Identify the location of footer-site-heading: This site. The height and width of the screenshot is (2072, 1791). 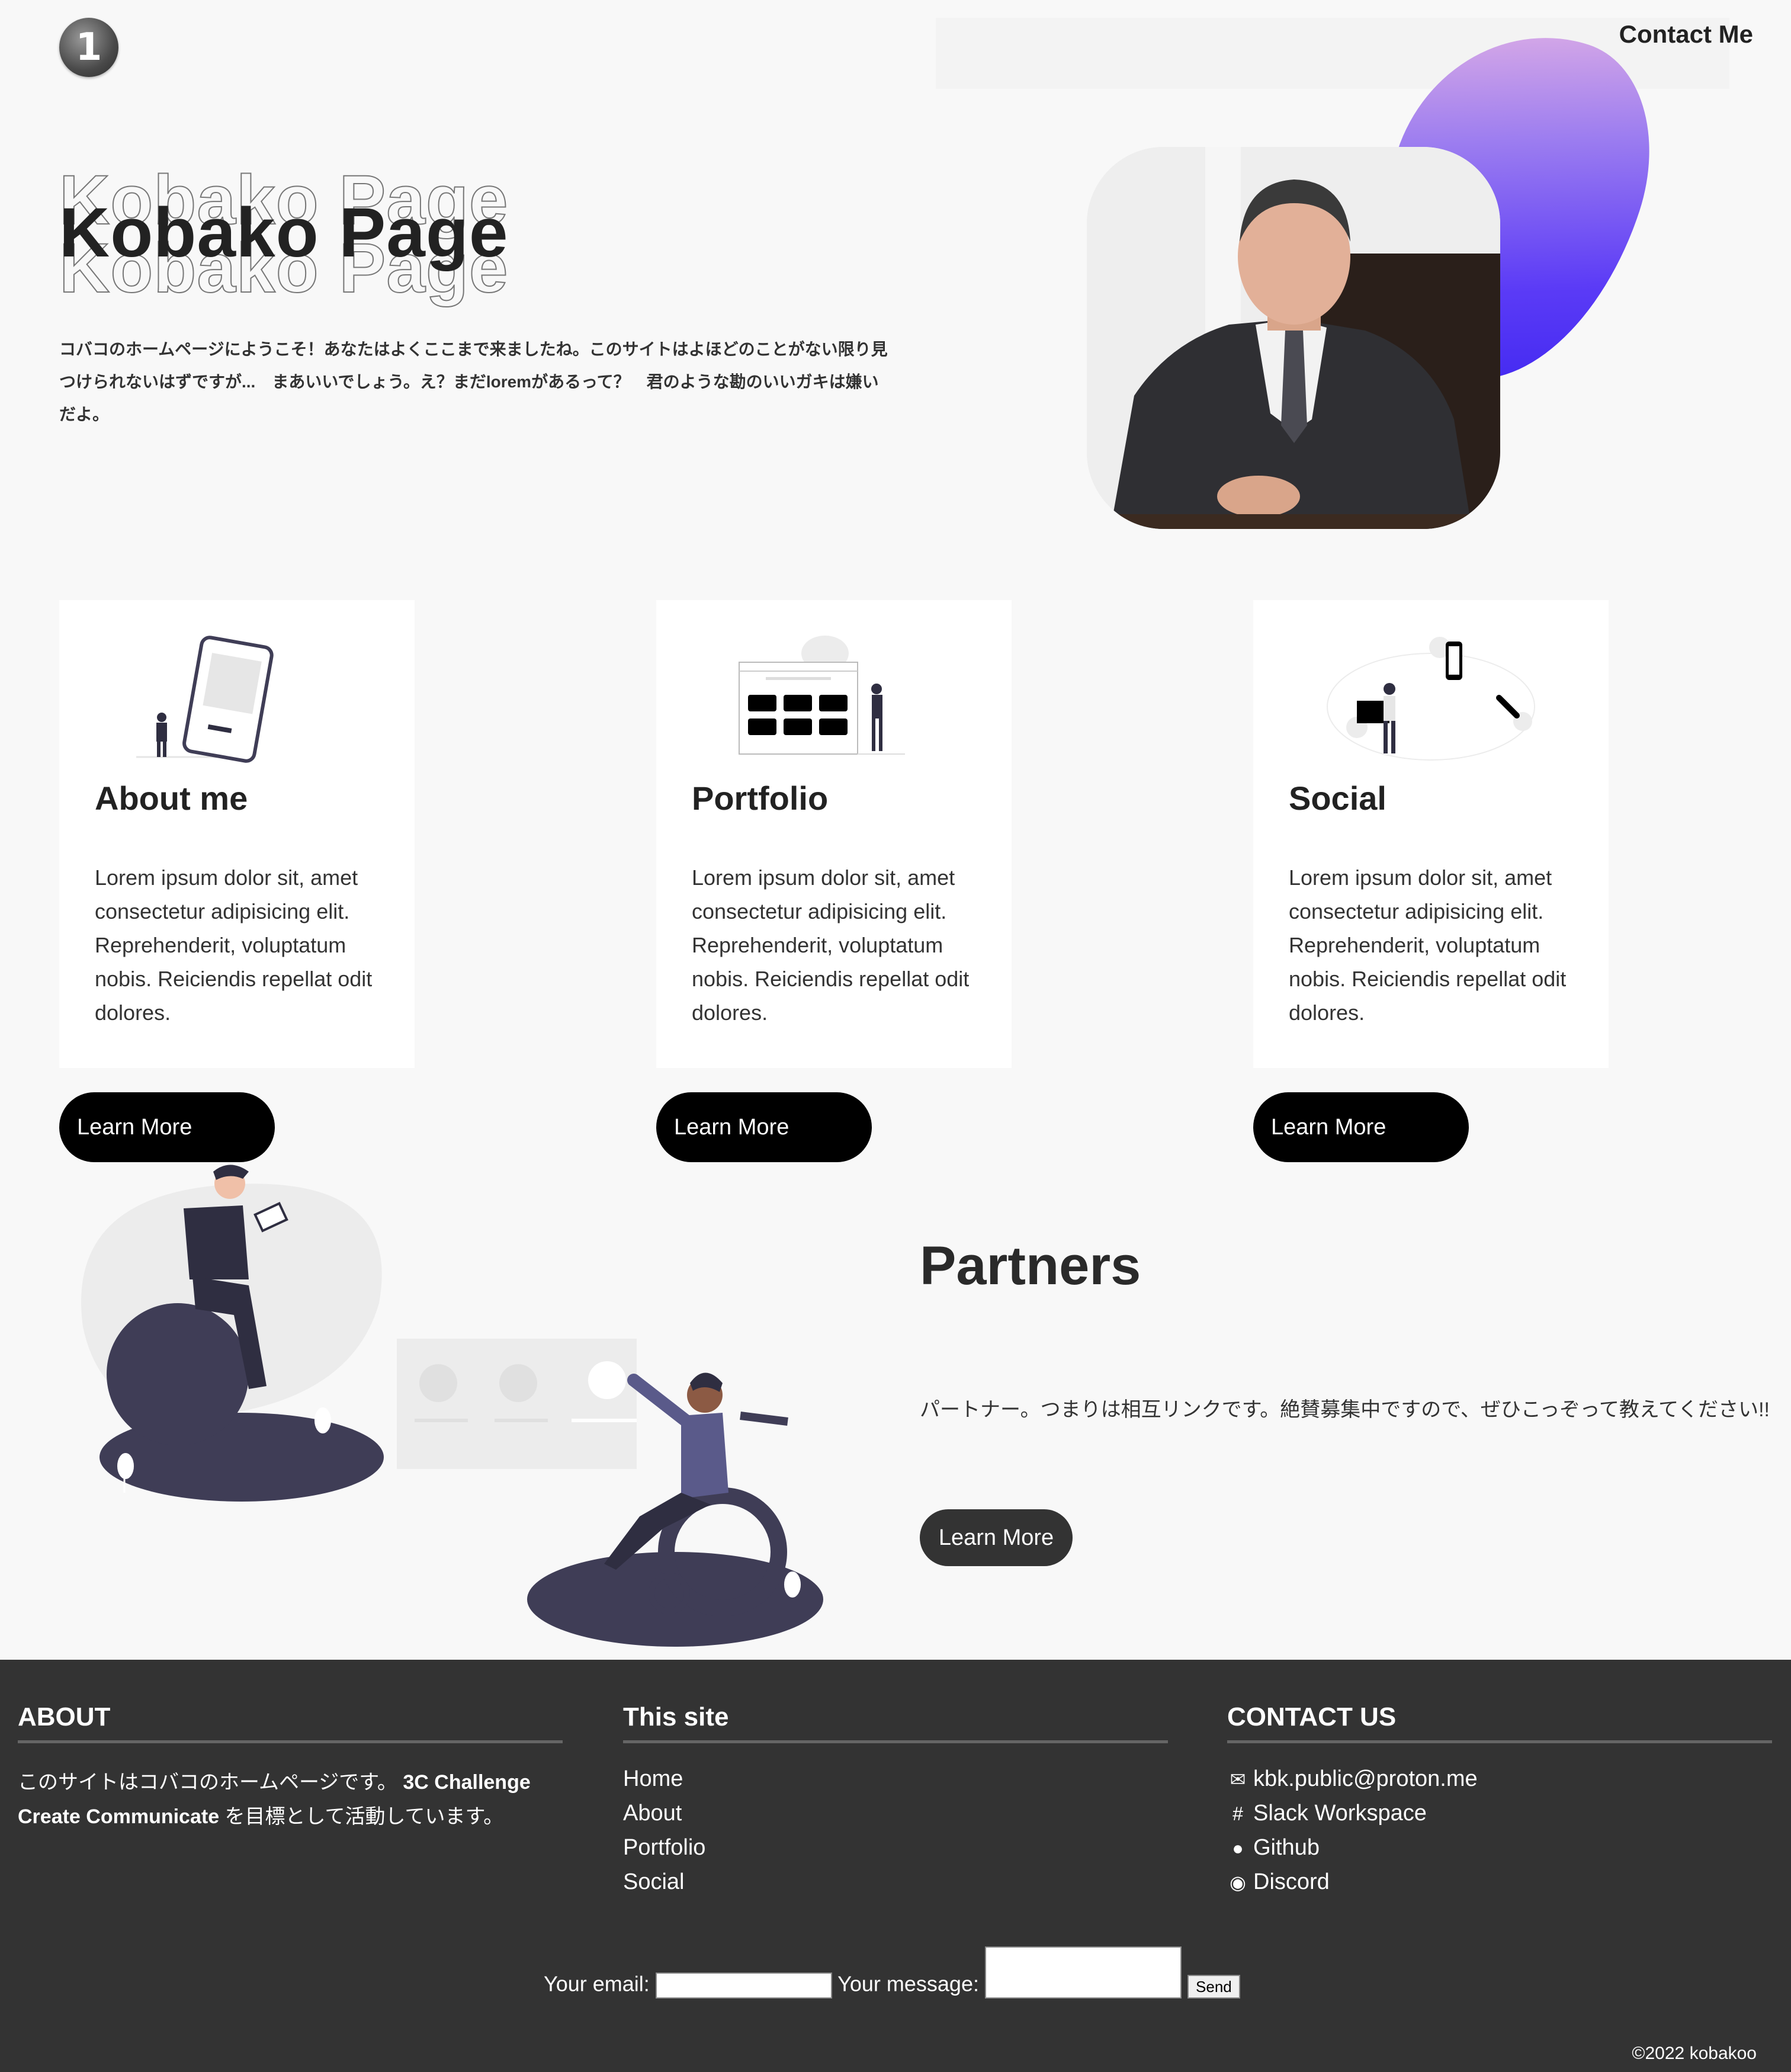
(676, 1716).